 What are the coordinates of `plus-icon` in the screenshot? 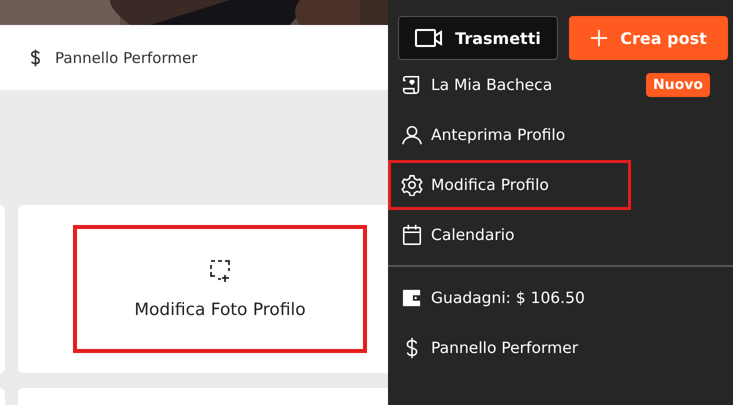 It's located at (599, 38).